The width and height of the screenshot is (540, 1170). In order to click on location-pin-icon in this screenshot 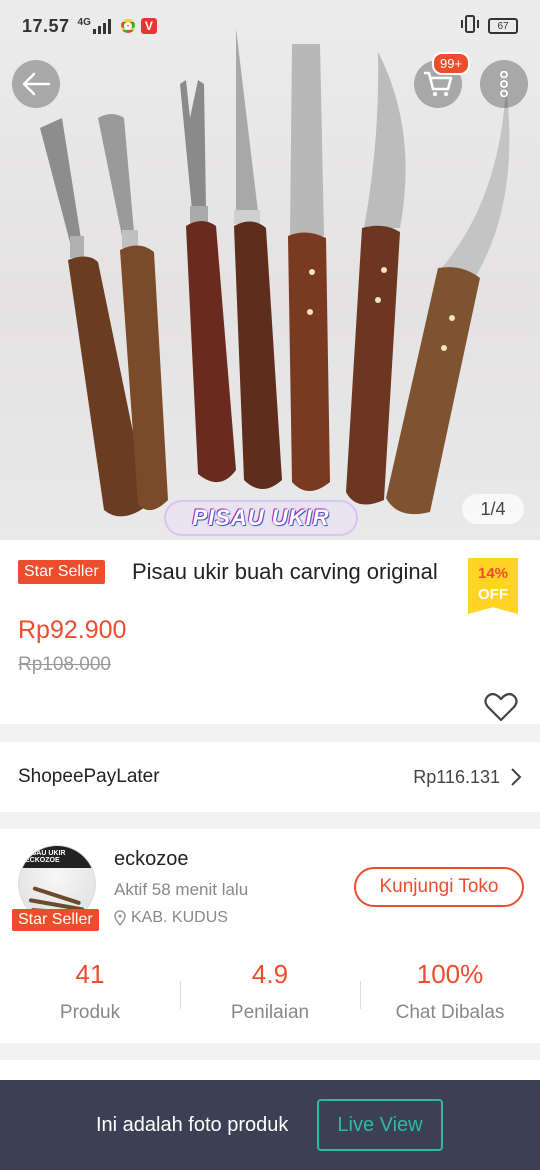, I will do `click(120, 918)`.